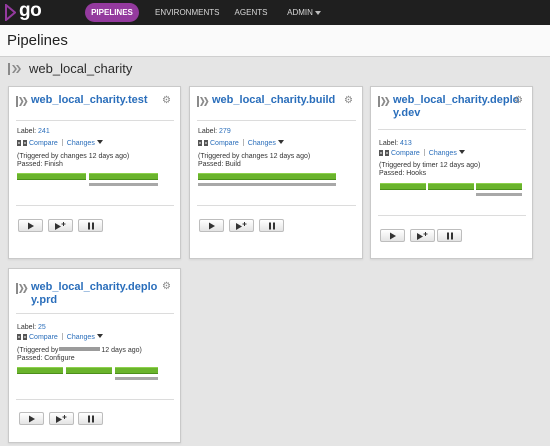 This screenshot has height=446, width=550. What do you see at coordinates (46, 358) in the screenshot?
I see `passed-text: Passed: Configure` at bounding box center [46, 358].